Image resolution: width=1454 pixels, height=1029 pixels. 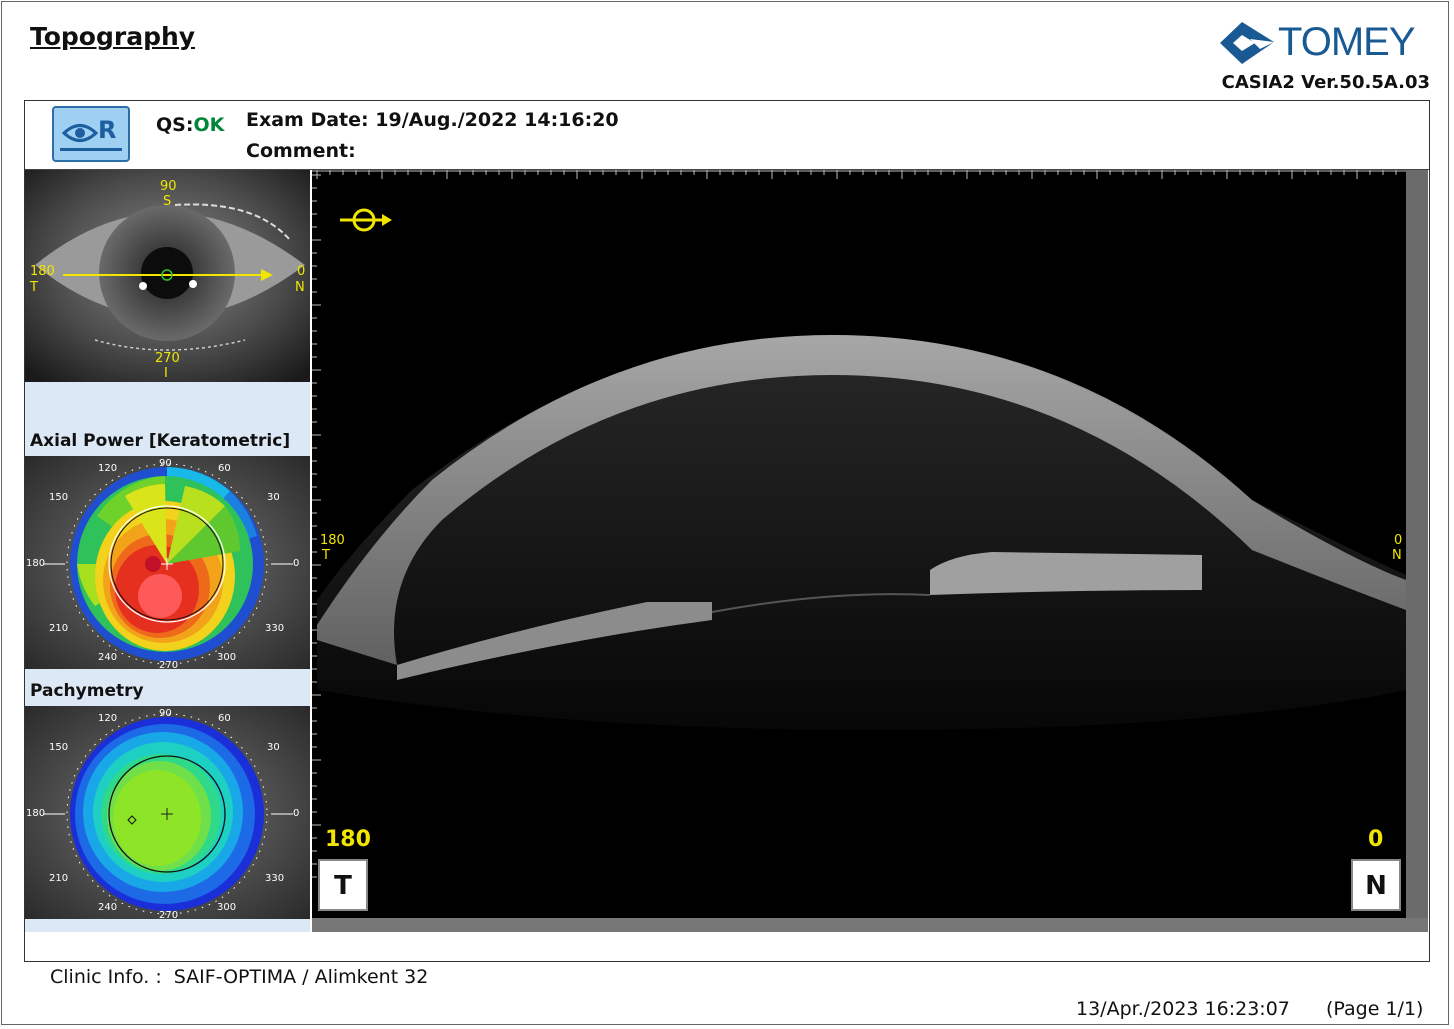 I want to click on pachy-angle-60: 60, so click(x=224, y=718).